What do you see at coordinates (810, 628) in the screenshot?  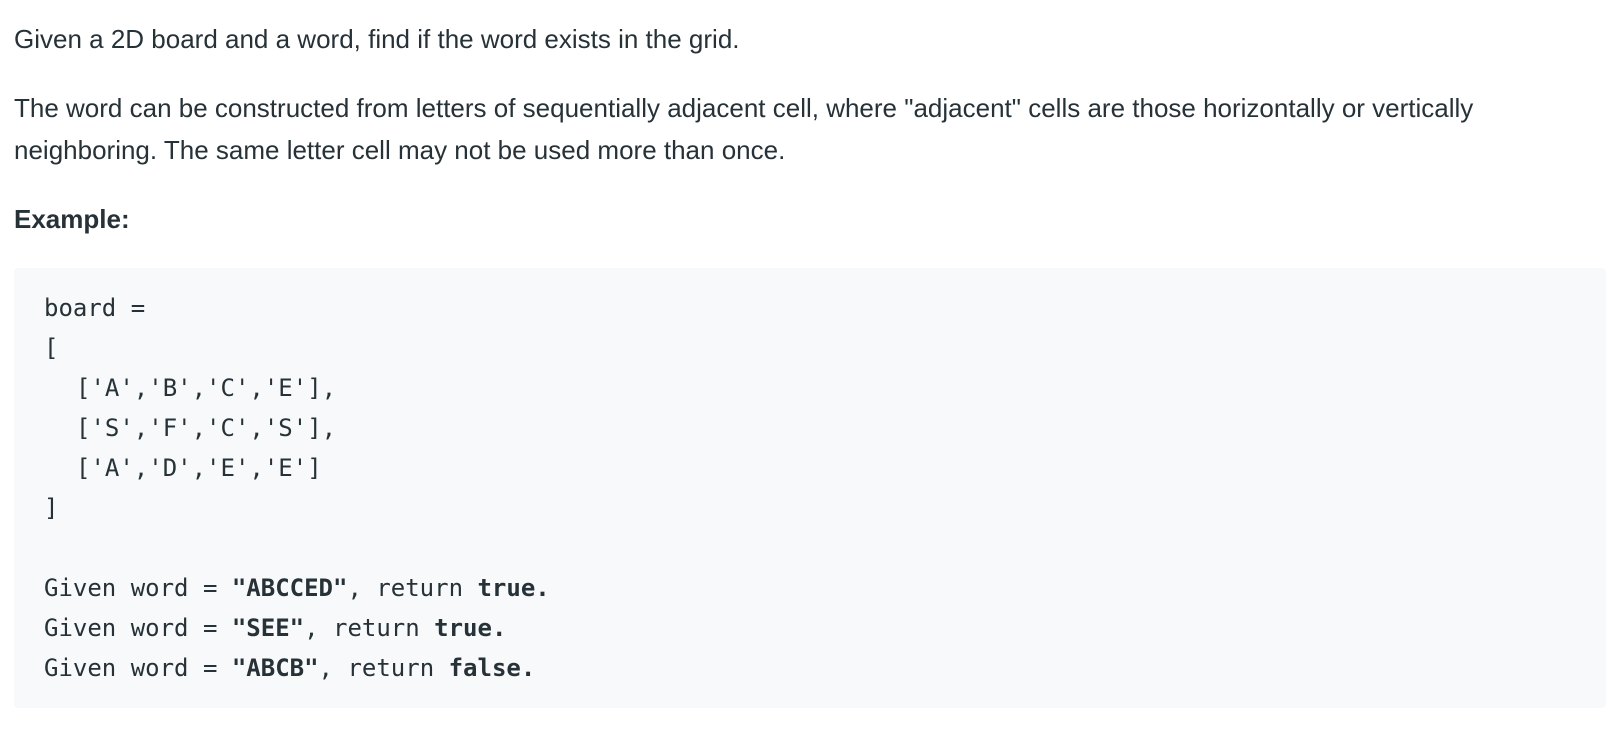 I see `example-case: Given word = "SEE", return true.` at bounding box center [810, 628].